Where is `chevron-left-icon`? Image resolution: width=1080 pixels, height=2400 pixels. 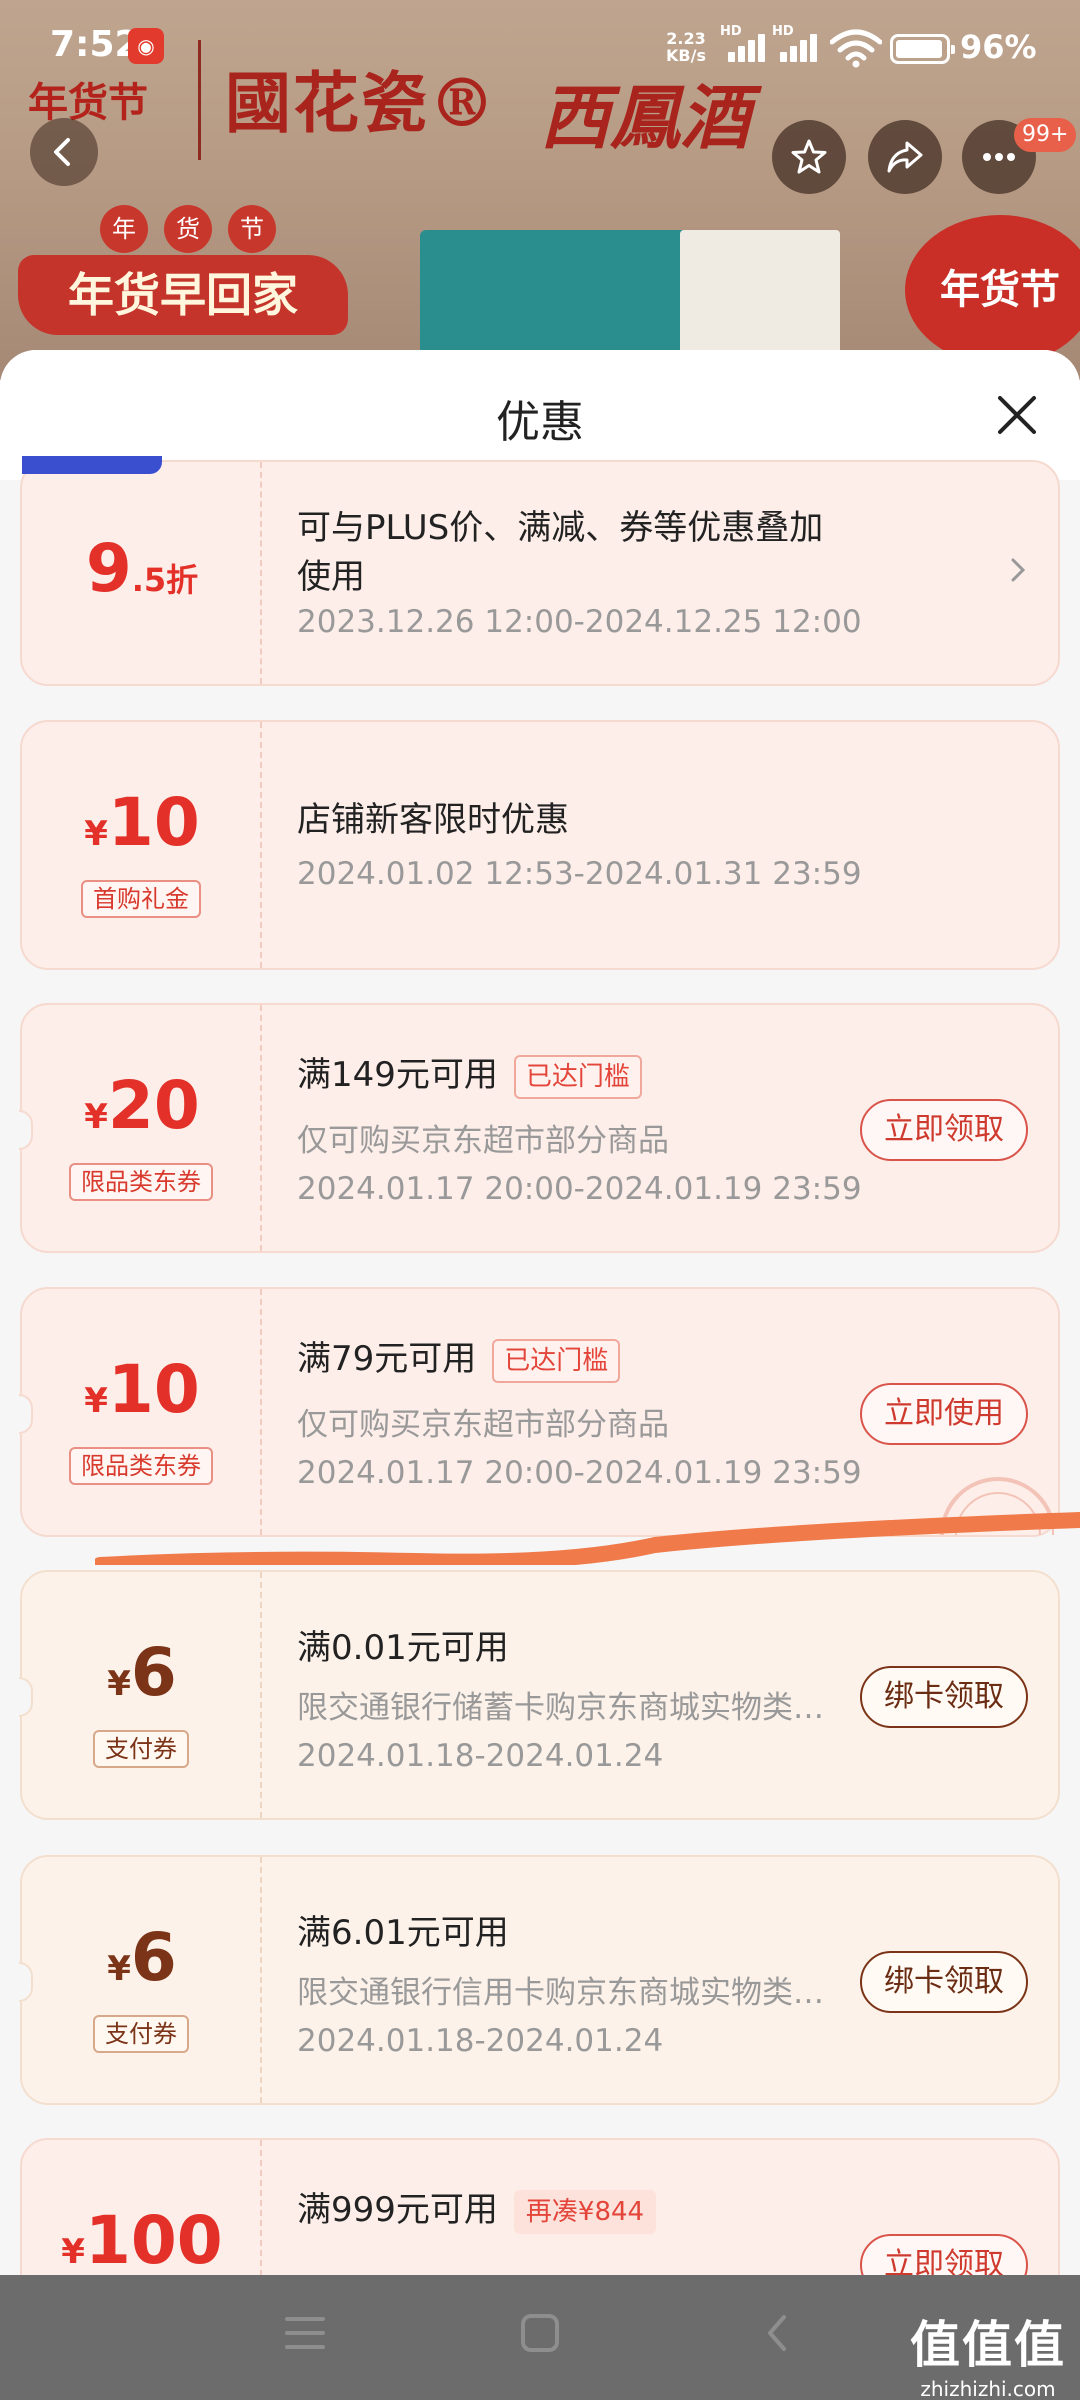
chevron-left-icon is located at coordinates (62, 152).